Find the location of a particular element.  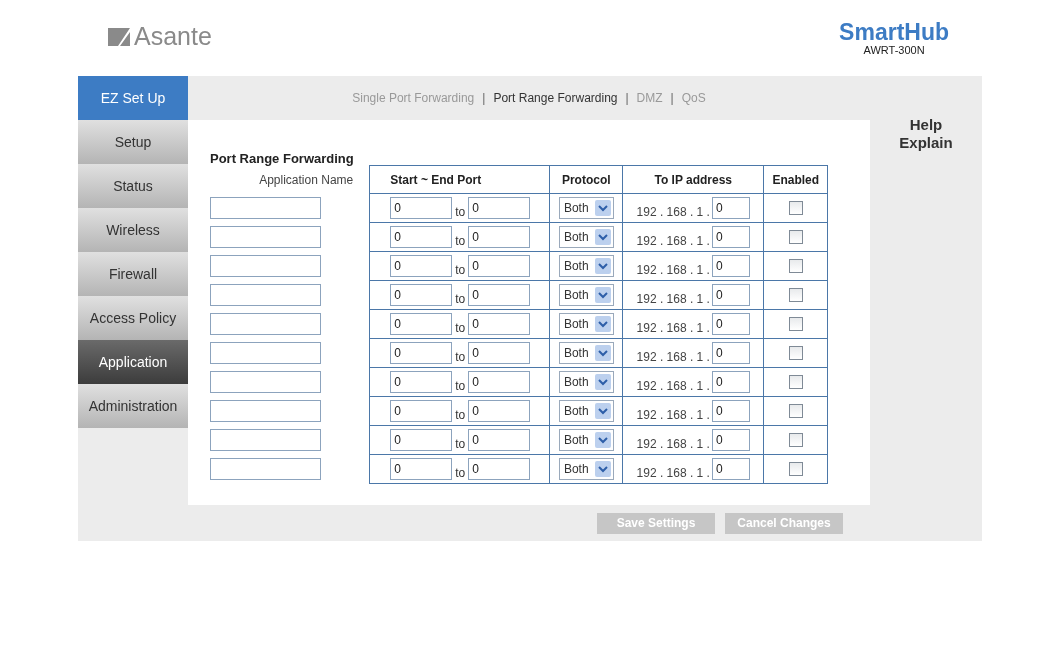

sidebar-item: Wireless is located at coordinates (133, 230).